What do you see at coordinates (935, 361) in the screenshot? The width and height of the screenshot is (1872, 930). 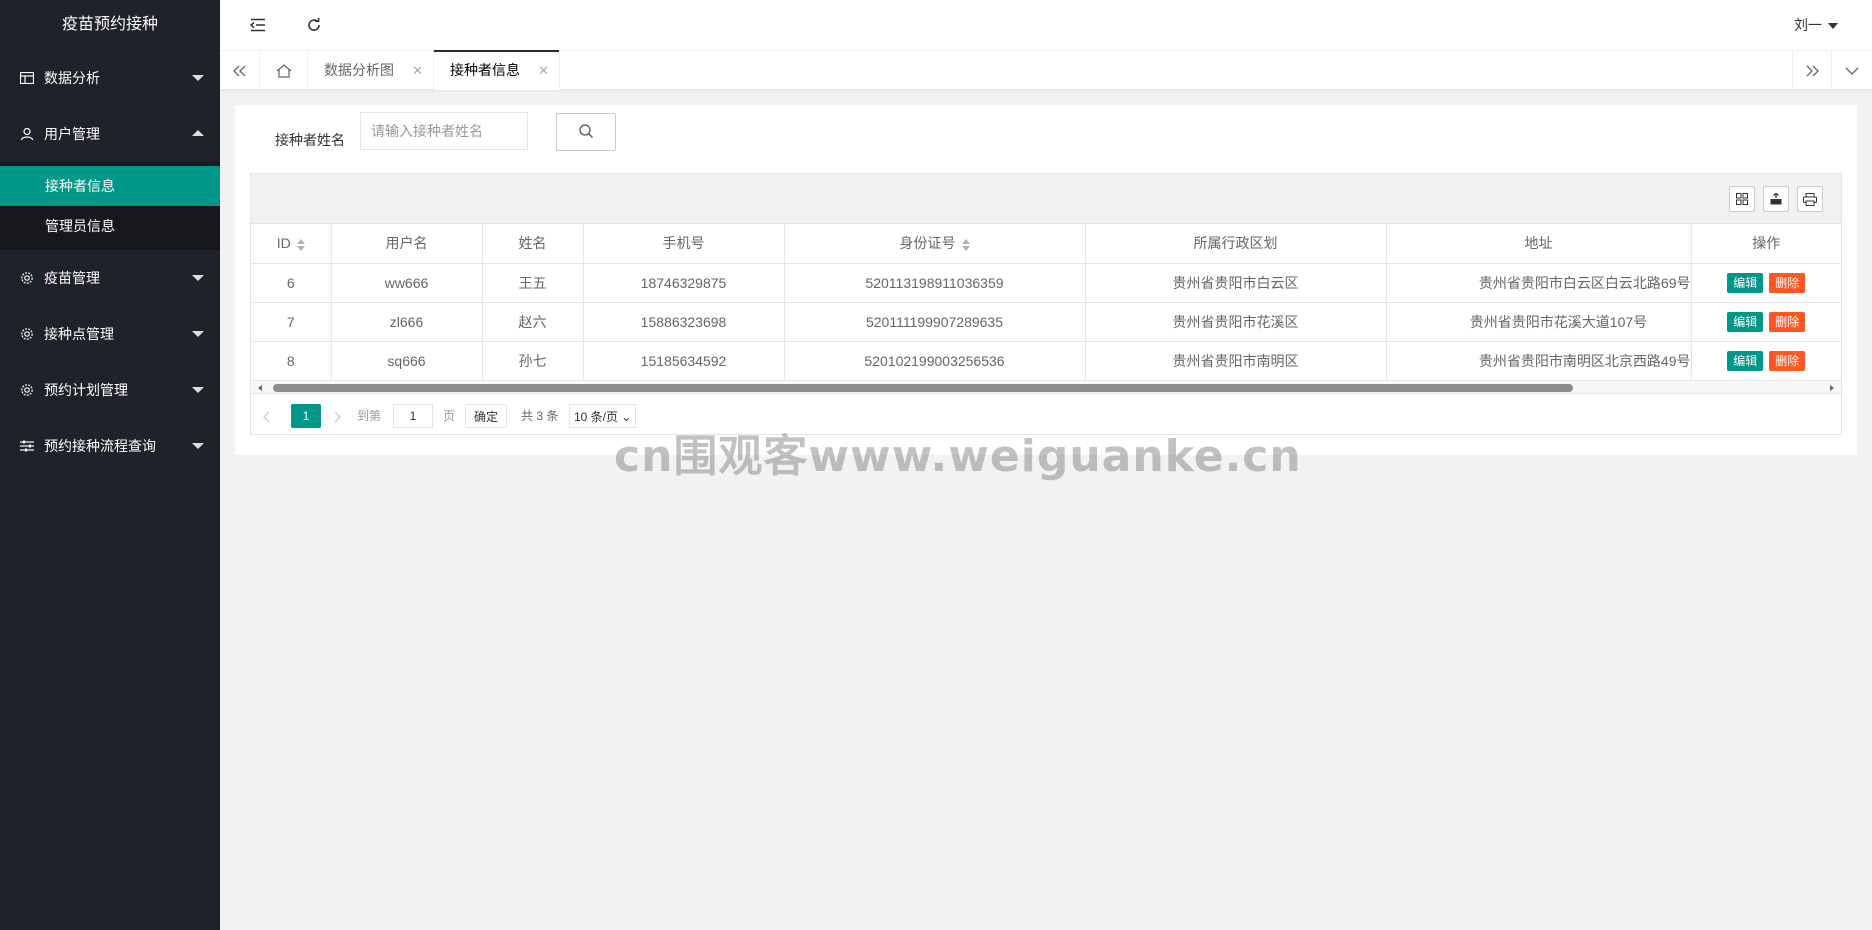 I see `cell-idcard: 520102199003256536` at bounding box center [935, 361].